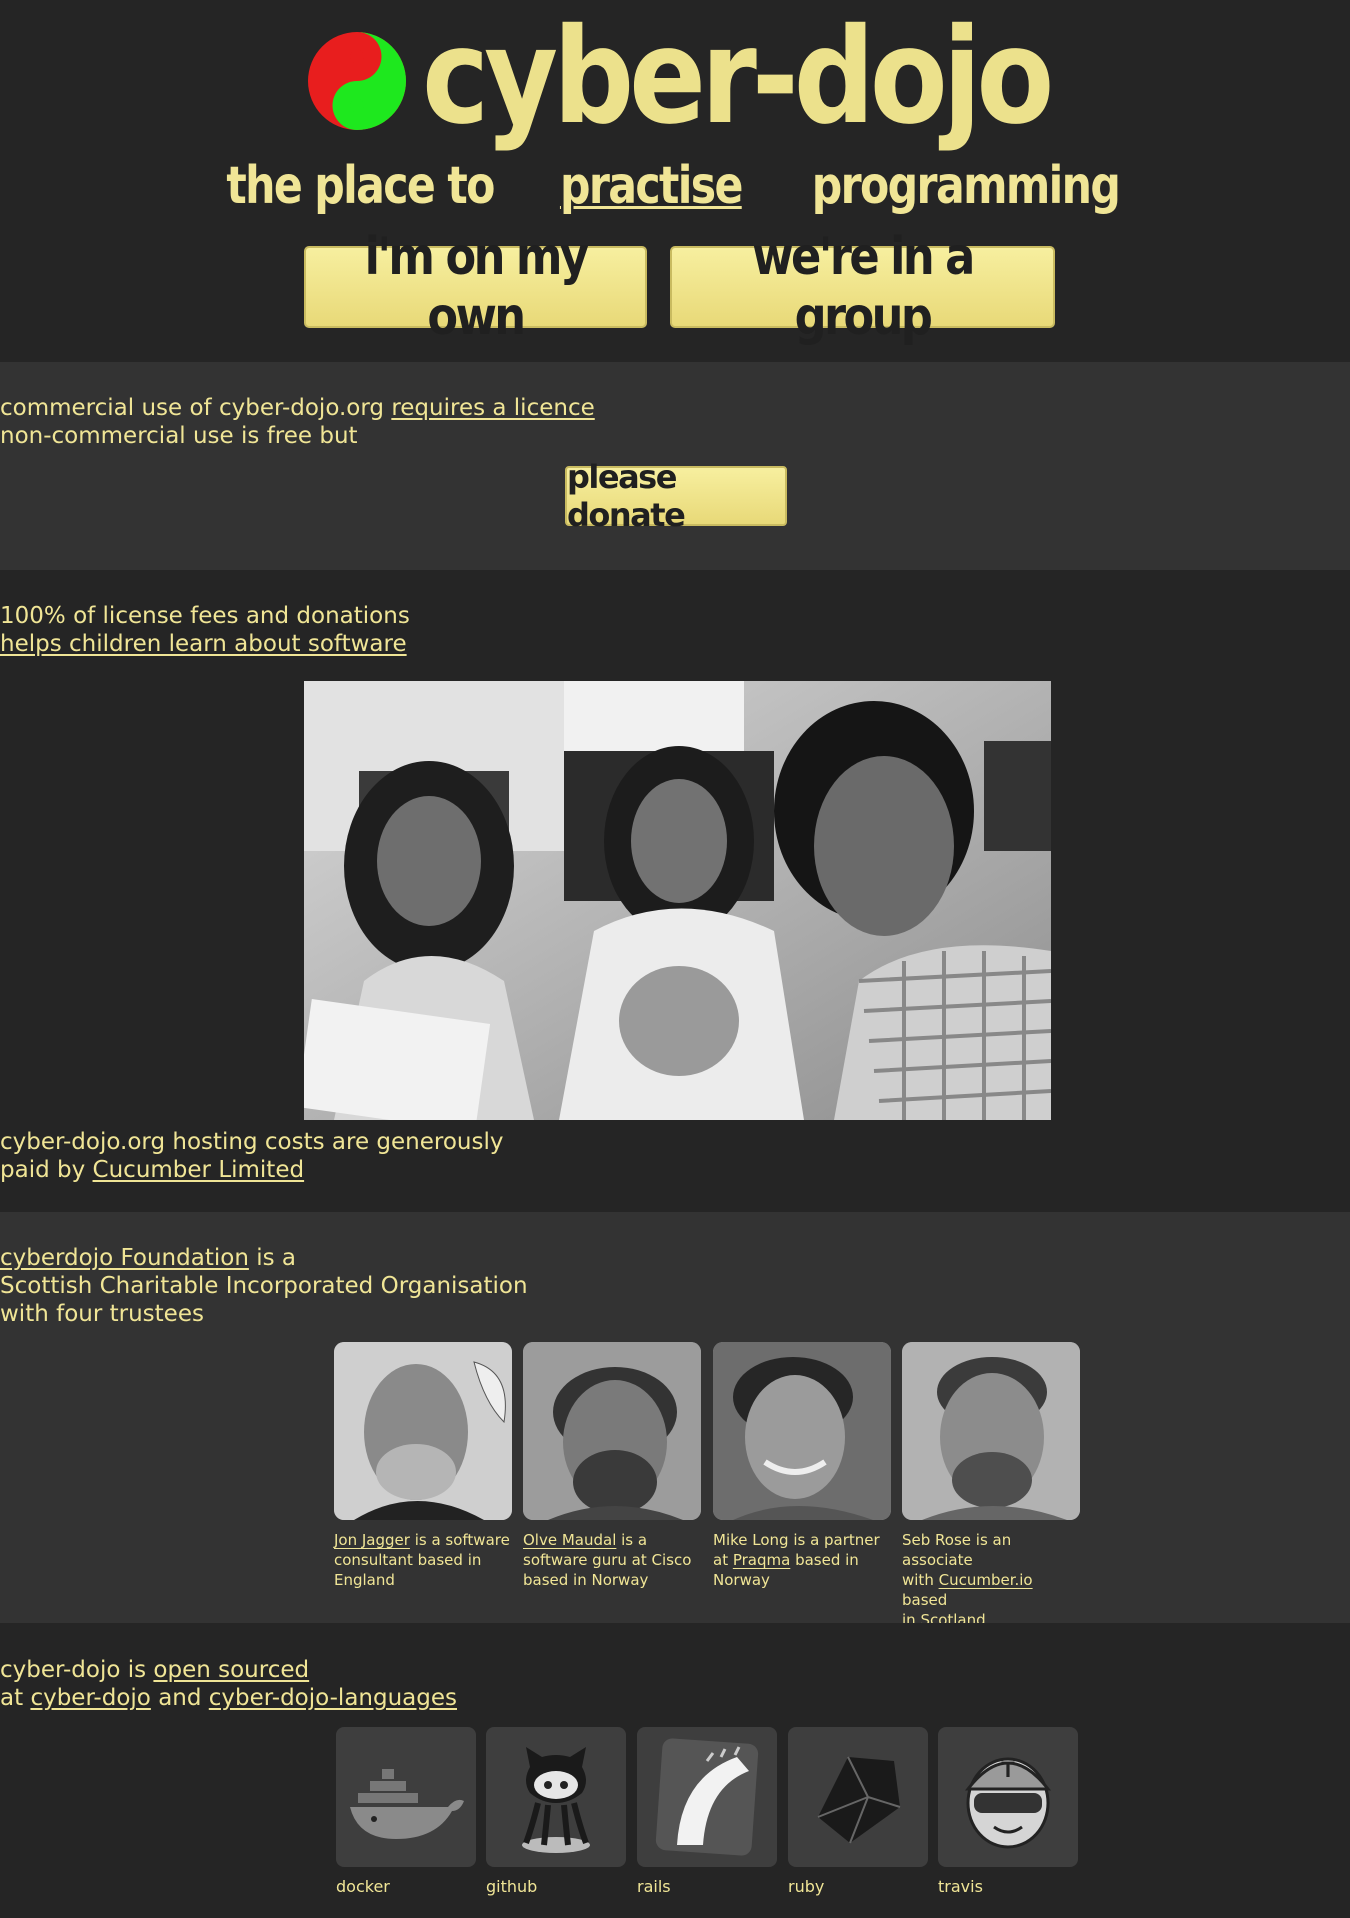 This screenshot has width=1350, height=1918. I want to click on practise-link: practise, so click(651, 186).